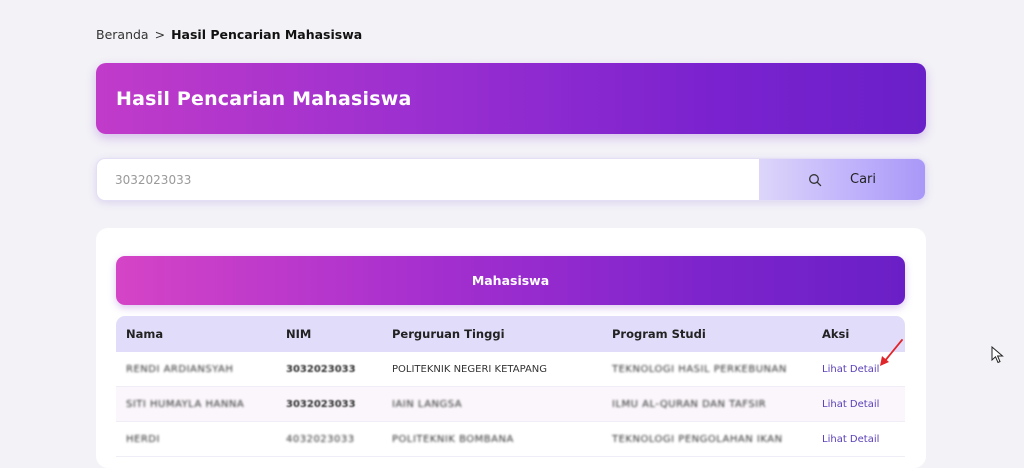  What do you see at coordinates (185, 404) in the screenshot?
I see `cell-nama: SITI HUMAYLA HANNA` at bounding box center [185, 404].